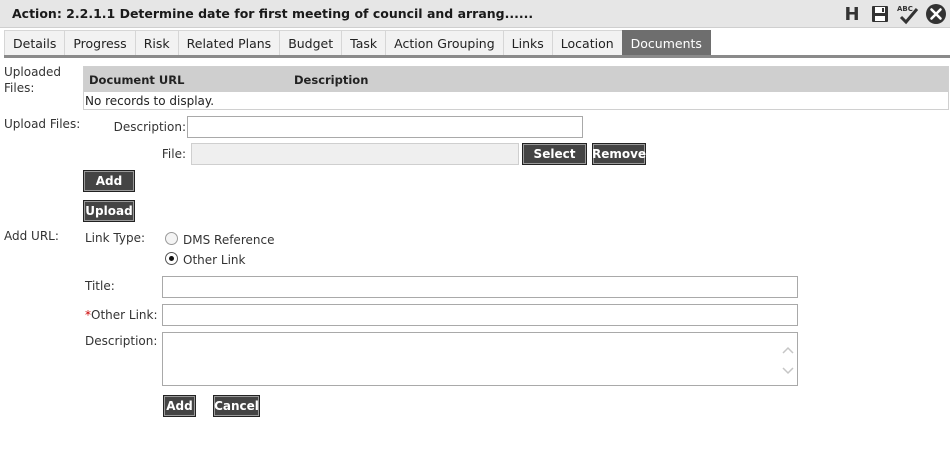 This screenshot has width=950, height=460. I want to click on radio-other-link, so click(171, 258).